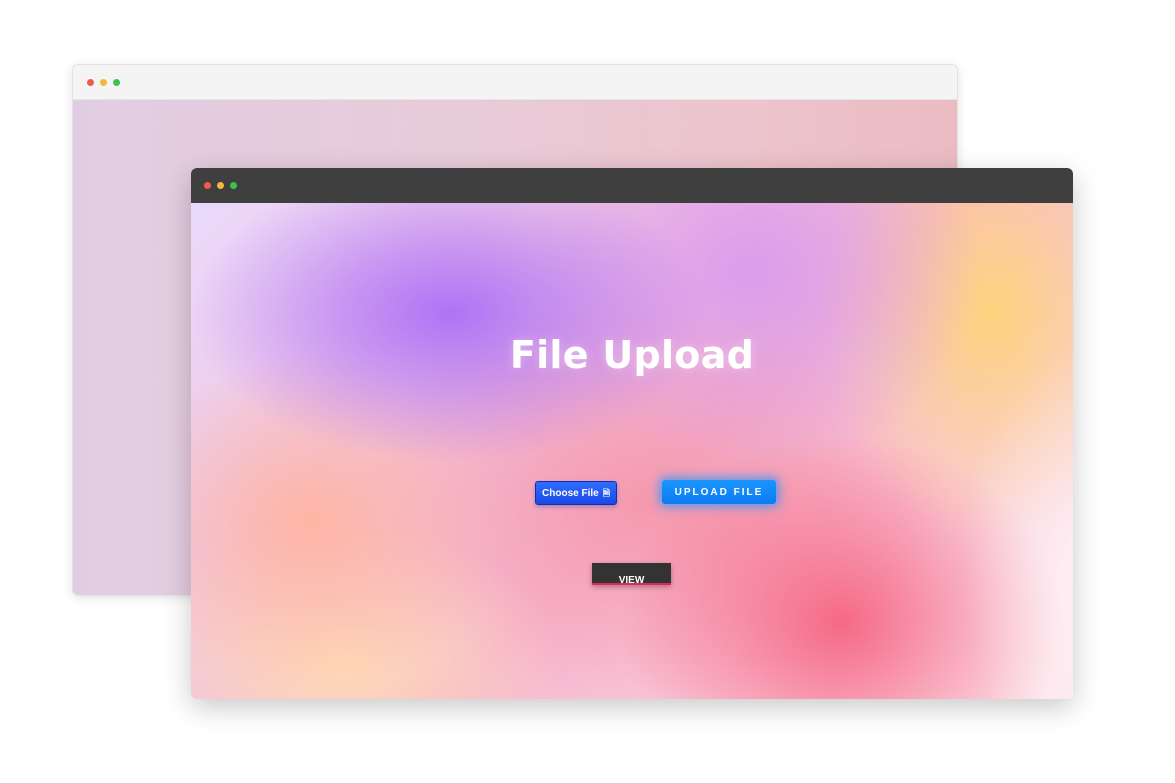  What do you see at coordinates (719, 492) in the screenshot?
I see `upload-file-button: UPLOAD FILE` at bounding box center [719, 492].